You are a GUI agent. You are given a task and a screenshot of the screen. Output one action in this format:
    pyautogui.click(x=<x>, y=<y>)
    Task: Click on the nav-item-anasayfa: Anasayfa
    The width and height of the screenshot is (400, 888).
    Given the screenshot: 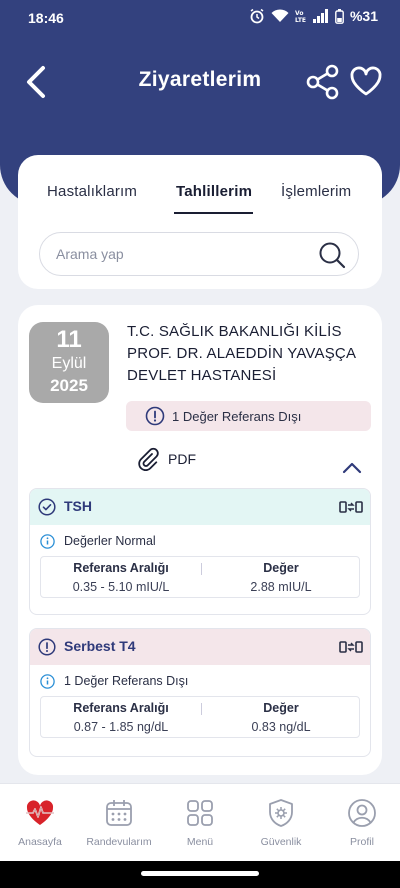 What is the action you would take?
    pyautogui.click(x=40, y=823)
    